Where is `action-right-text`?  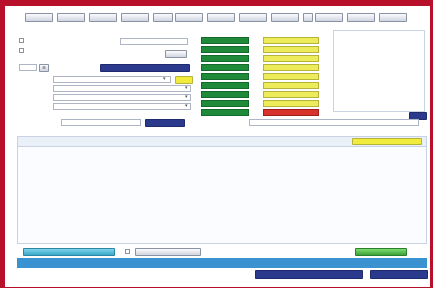
action-right-text is located at coordinates (292, 252).